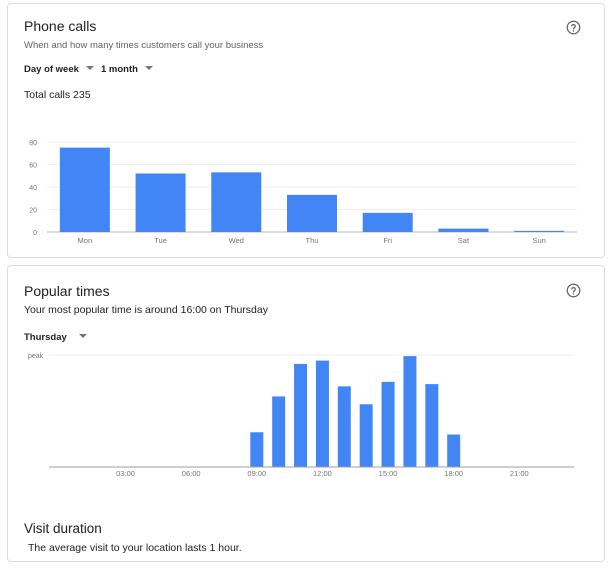 The height and width of the screenshot is (568, 612). Describe the element at coordinates (236, 240) in the screenshot. I see `x-tick-label: Wed` at that location.